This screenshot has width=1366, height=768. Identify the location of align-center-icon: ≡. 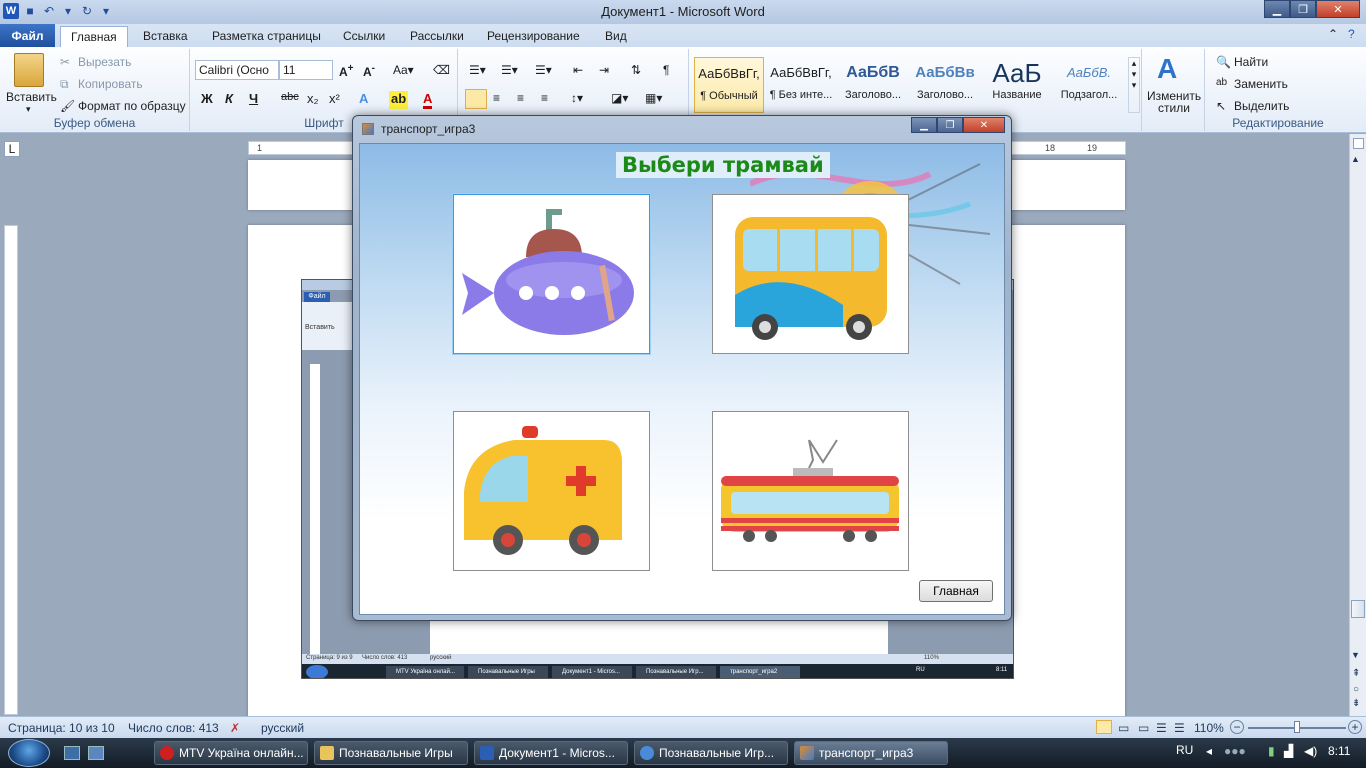
(496, 98).